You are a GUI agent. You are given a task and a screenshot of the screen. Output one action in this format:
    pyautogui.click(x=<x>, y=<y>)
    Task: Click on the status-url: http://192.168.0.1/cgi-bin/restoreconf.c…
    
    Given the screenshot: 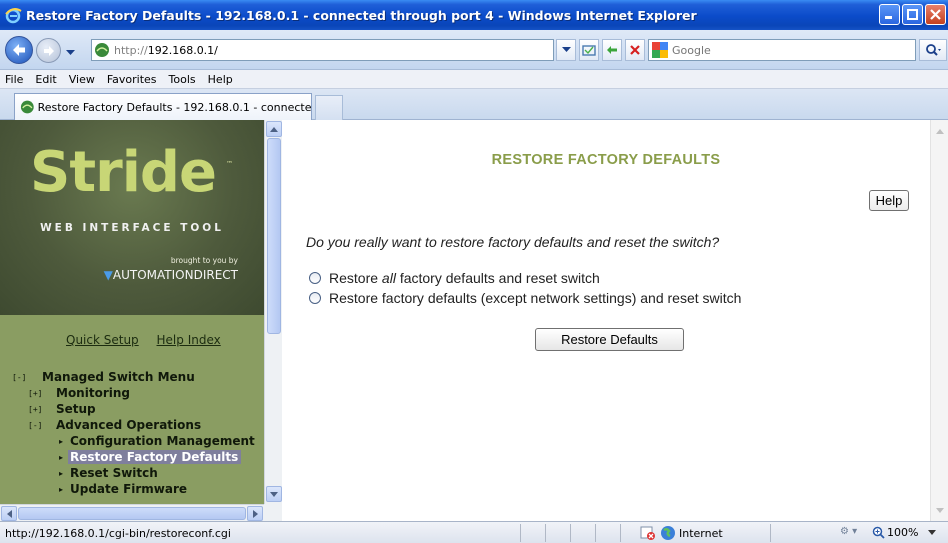 What is the action you would take?
    pyautogui.click(x=118, y=533)
    